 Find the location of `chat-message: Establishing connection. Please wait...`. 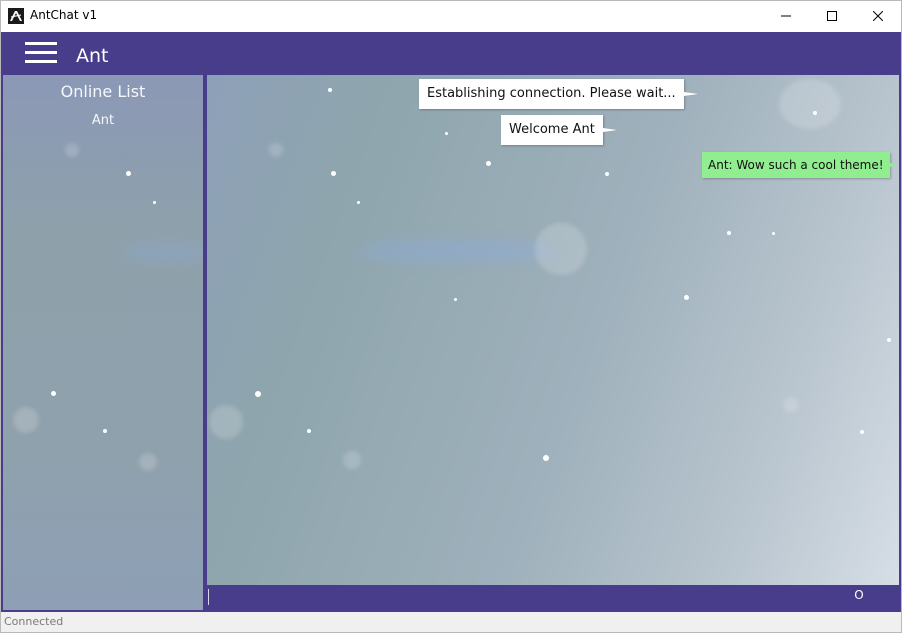

chat-message: Establishing connection. Please wait... is located at coordinates (558, 94).